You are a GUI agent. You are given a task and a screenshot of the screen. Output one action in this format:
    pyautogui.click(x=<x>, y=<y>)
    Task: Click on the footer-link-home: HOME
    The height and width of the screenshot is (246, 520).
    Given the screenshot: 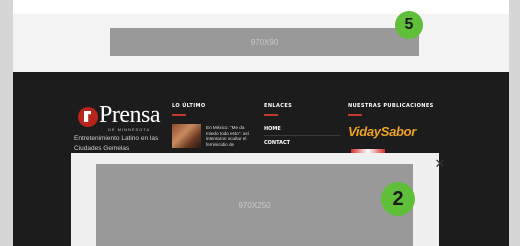 What is the action you would take?
    pyautogui.click(x=272, y=129)
    